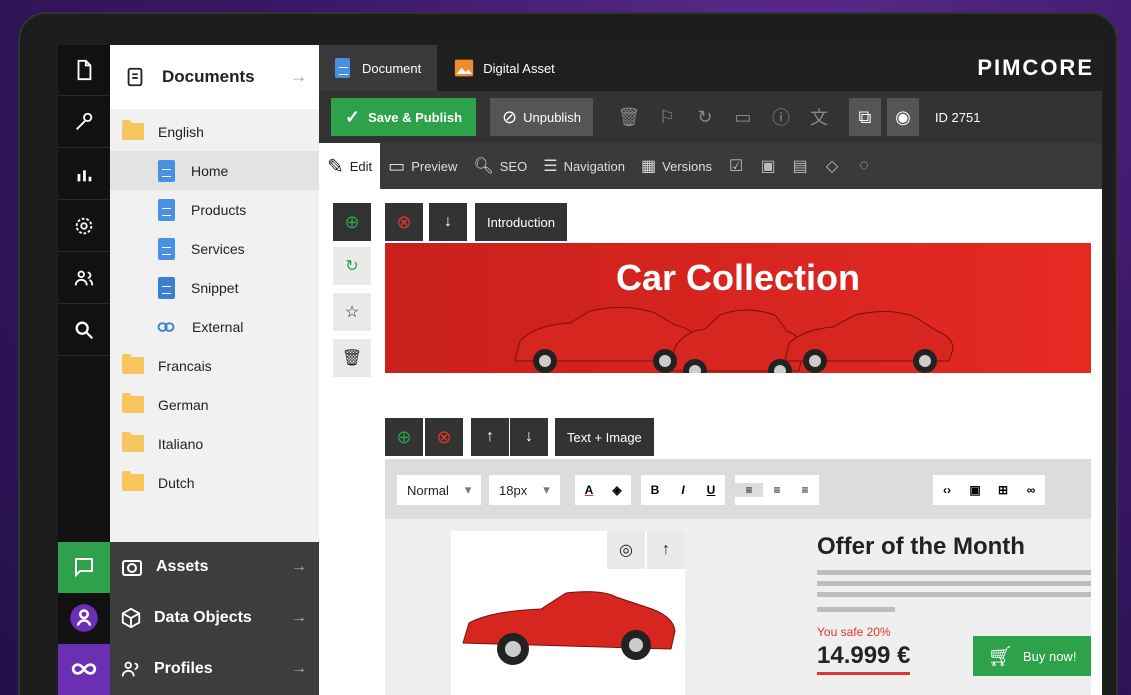 This screenshot has height=695, width=1131. I want to click on reports-icon, so click(84, 174).